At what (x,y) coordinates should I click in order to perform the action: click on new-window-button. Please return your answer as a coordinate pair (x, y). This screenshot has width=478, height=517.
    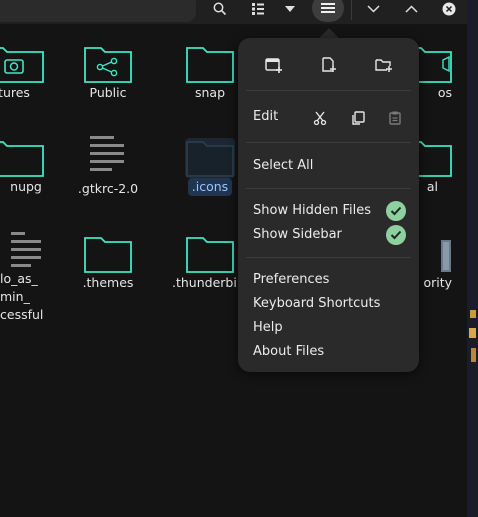
    Looking at the image, I should click on (274, 65).